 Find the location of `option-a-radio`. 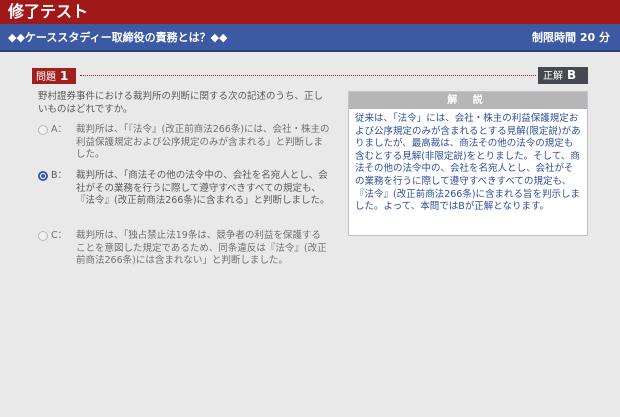

option-a-radio is located at coordinates (43, 130).